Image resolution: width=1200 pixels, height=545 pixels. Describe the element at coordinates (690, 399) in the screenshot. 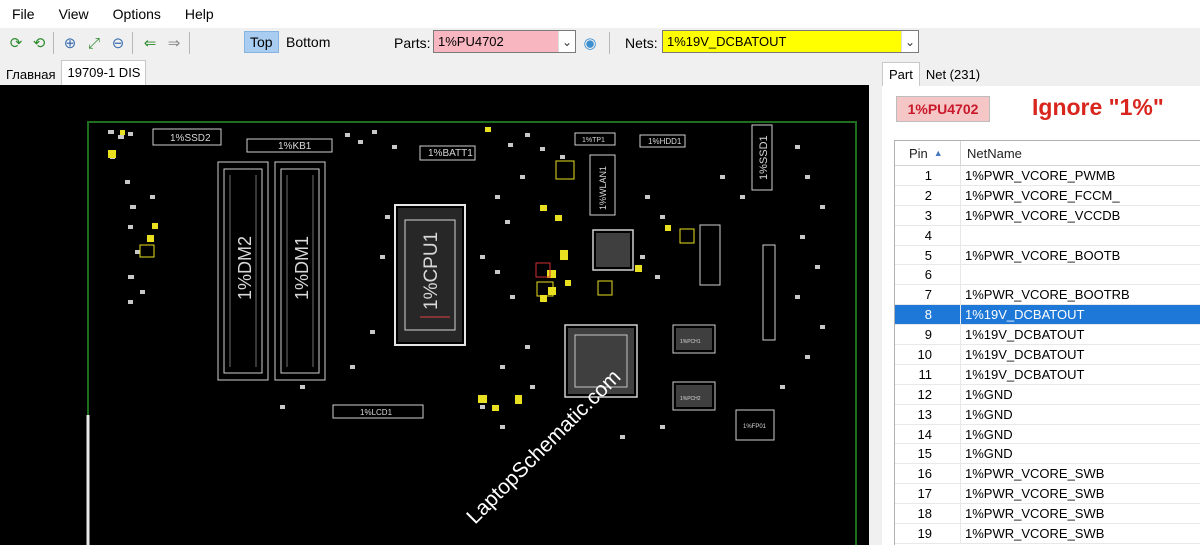

I see `label-pch2: 1%PCH2` at that location.